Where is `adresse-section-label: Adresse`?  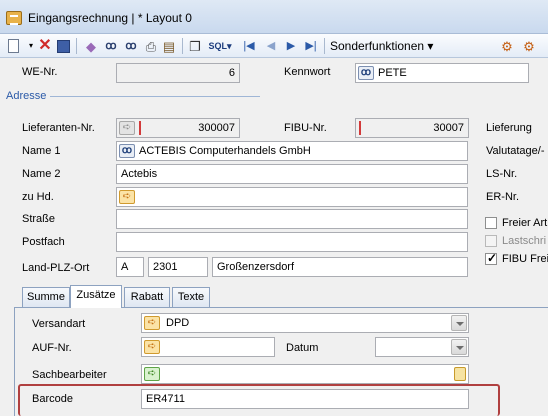
adresse-section-label: Adresse is located at coordinates (26, 96).